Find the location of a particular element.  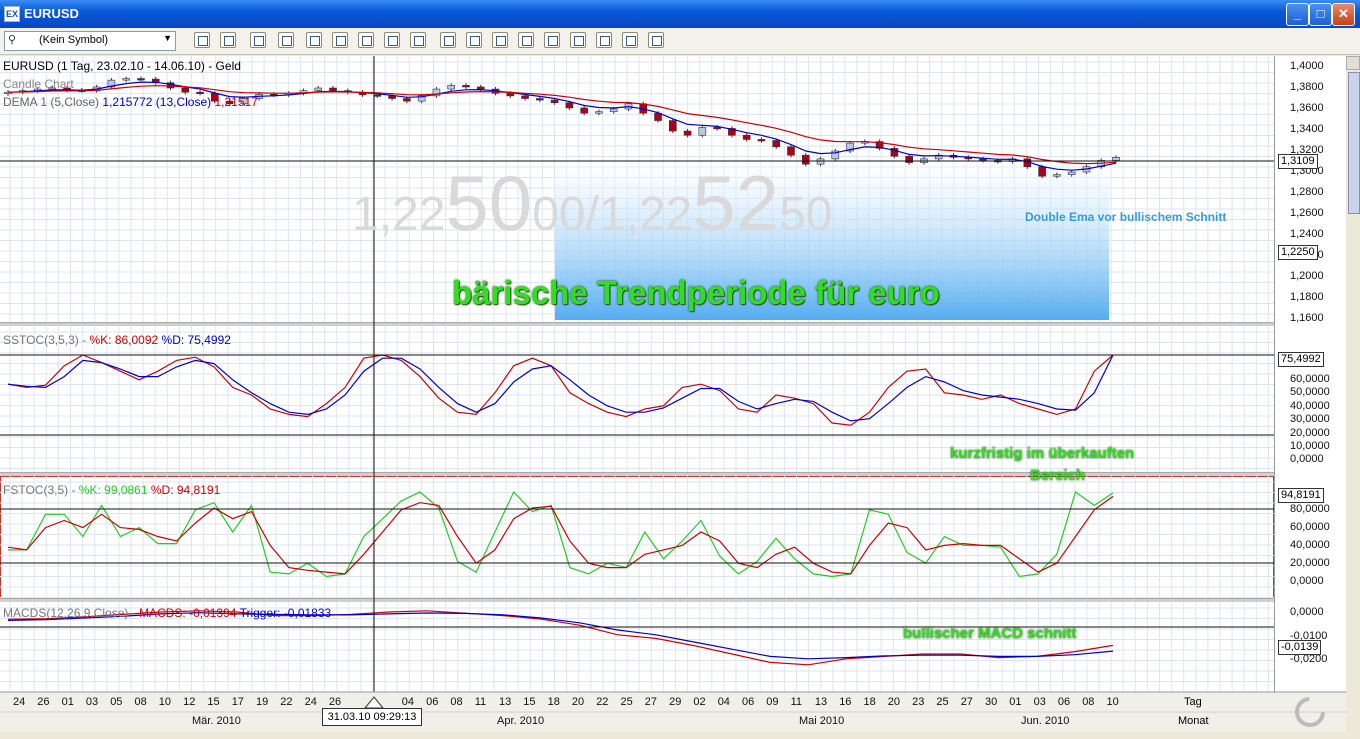

fstoc-d-value: %D: 94,8191 is located at coordinates (185, 490).